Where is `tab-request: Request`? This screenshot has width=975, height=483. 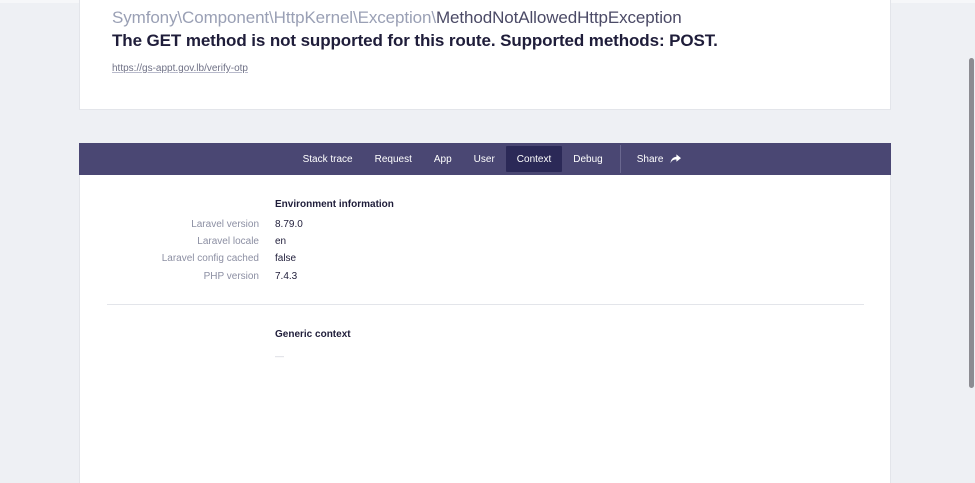
tab-request: Request is located at coordinates (393, 159).